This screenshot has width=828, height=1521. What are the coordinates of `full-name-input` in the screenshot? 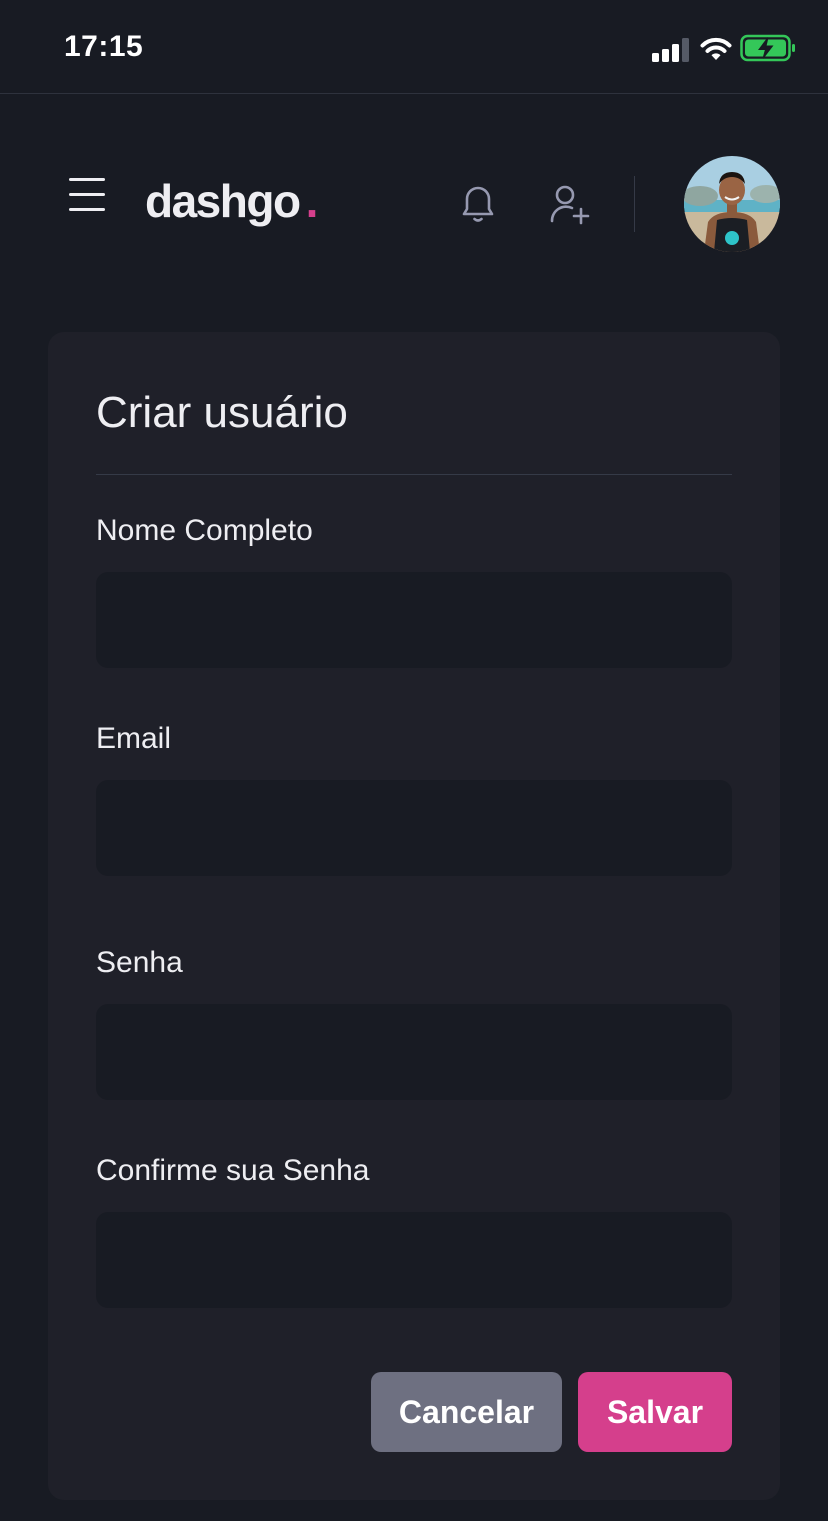 It's located at (414, 620).